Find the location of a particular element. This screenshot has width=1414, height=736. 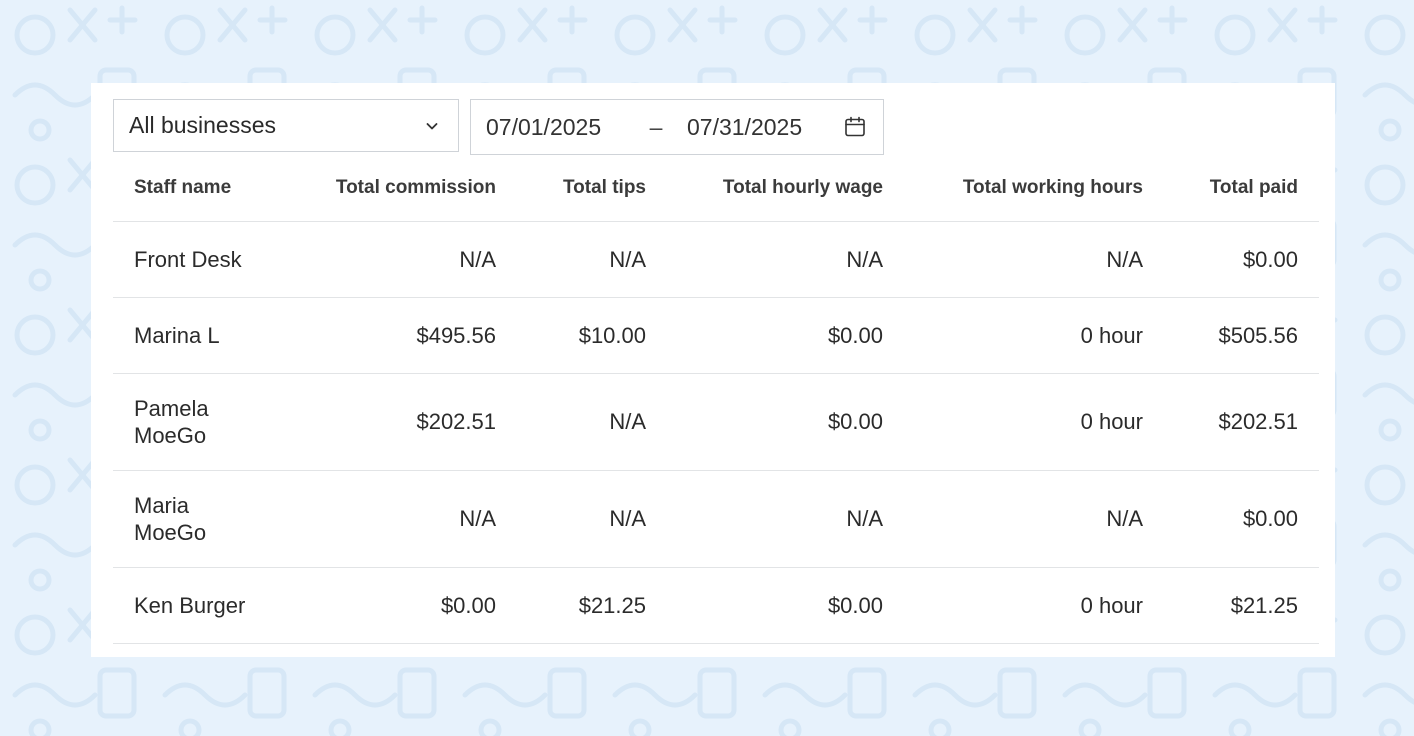

total-paid-cell: $21.25 is located at coordinates (1241, 605).